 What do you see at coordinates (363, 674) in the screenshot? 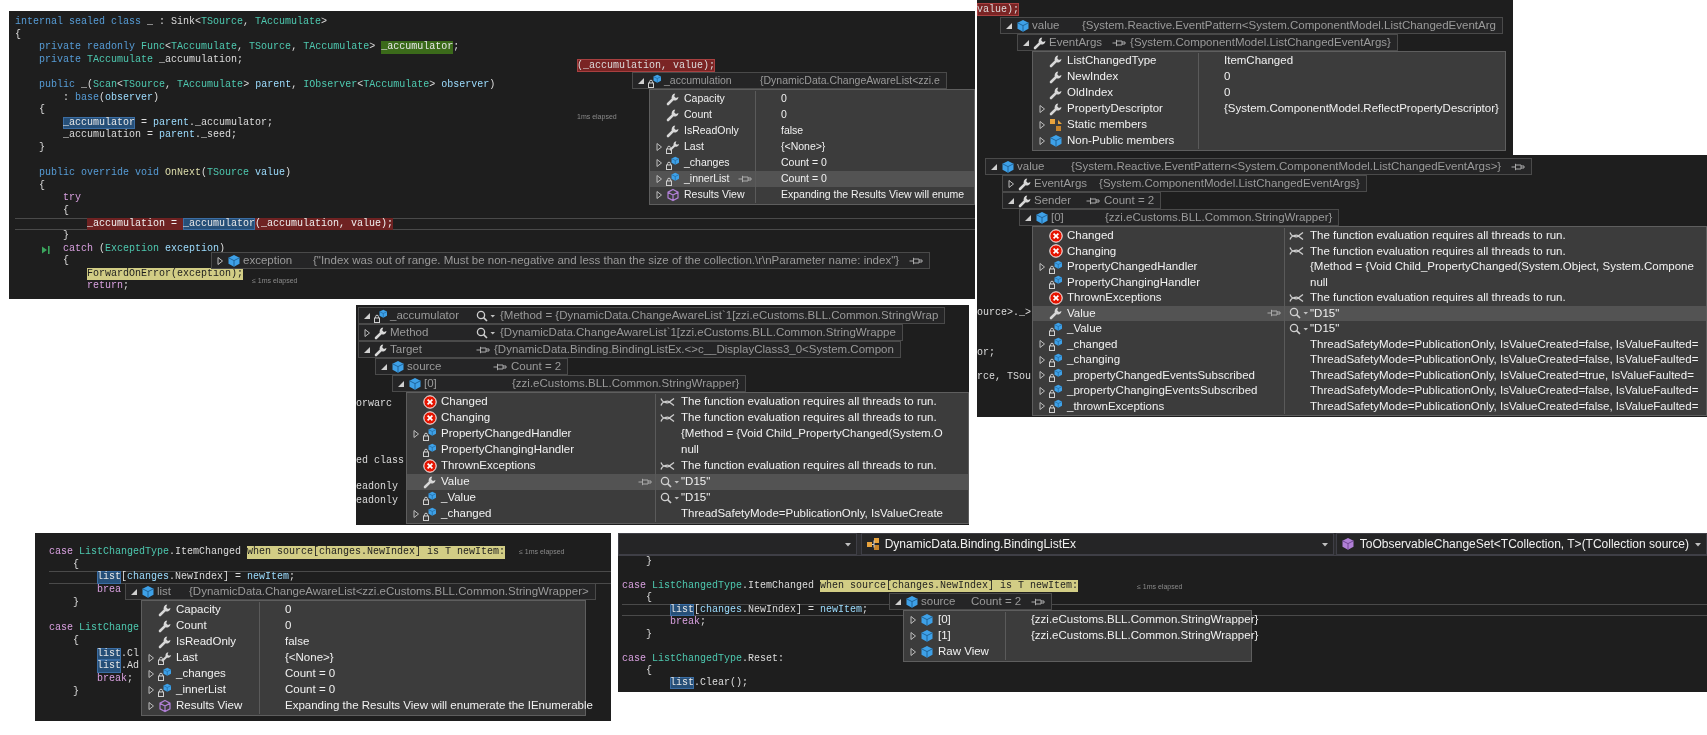
I see `datatip-row: _changes Count = 0` at bounding box center [363, 674].